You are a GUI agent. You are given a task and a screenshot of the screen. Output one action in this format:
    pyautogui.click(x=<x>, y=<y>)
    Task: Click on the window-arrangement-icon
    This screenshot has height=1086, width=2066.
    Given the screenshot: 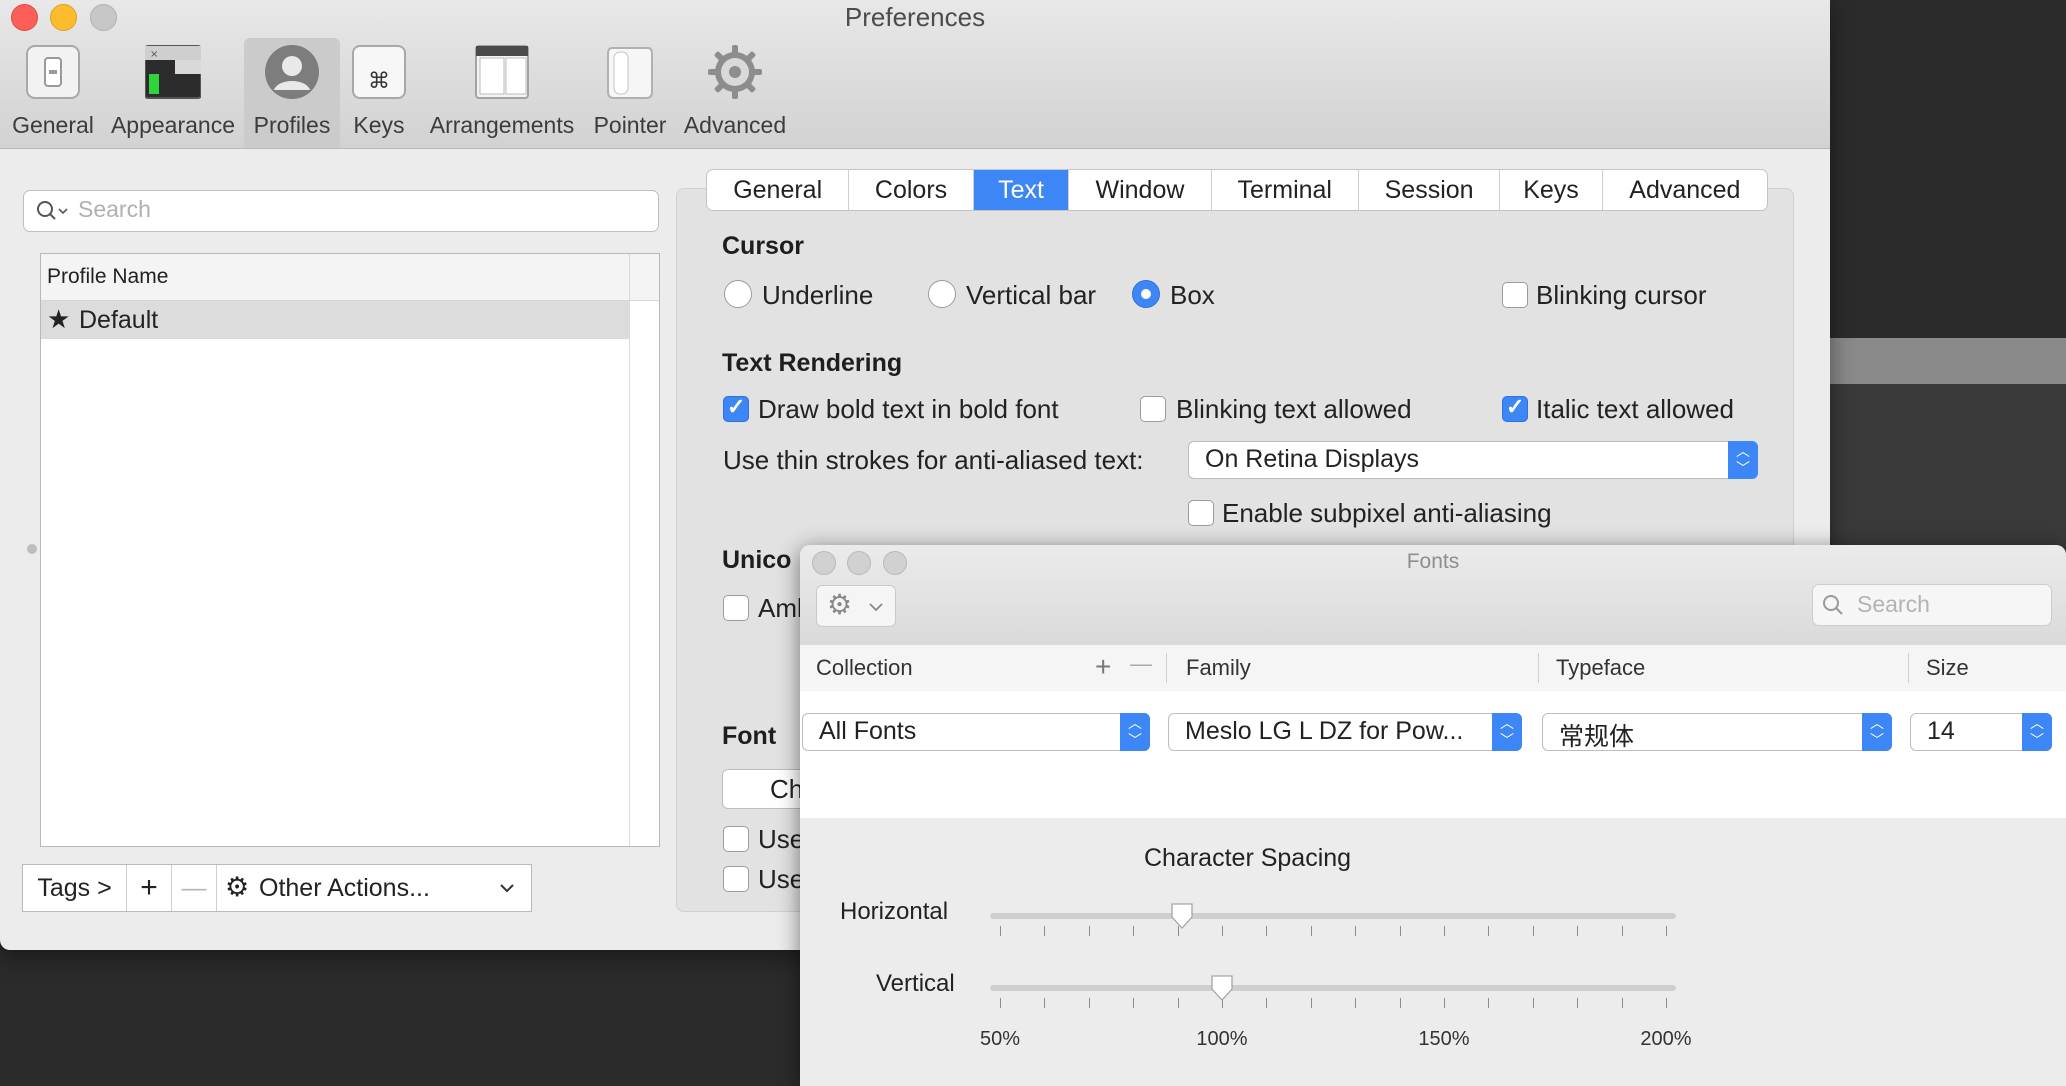 What is the action you would take?
    pyautogui.click(x=502, y=72)
    